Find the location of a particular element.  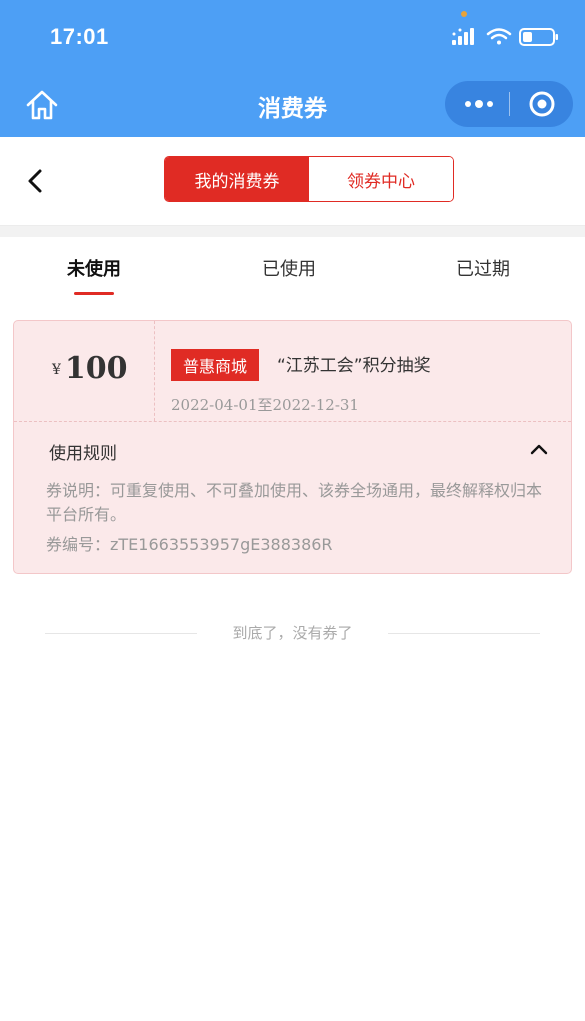

status-tabs: 未使用 已使用 已过期 is located at coordinates (292, 272).